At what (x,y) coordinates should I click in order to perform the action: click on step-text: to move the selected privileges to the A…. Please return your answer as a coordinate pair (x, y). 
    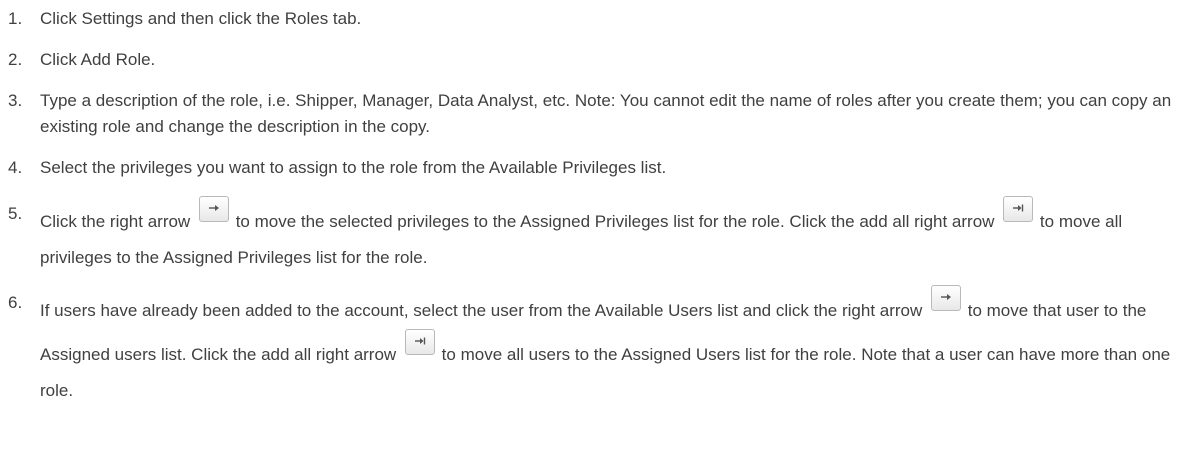
    Looking at the image, I should click on (615, 221).